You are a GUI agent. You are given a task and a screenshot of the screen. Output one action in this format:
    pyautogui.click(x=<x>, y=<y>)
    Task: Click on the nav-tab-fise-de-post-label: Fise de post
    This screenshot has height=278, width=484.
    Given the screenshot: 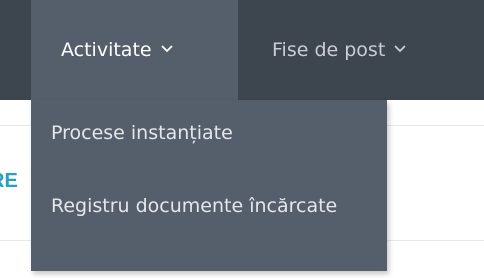 What is the action you would take?
    pyautogui.click(x=329, y=50)
    